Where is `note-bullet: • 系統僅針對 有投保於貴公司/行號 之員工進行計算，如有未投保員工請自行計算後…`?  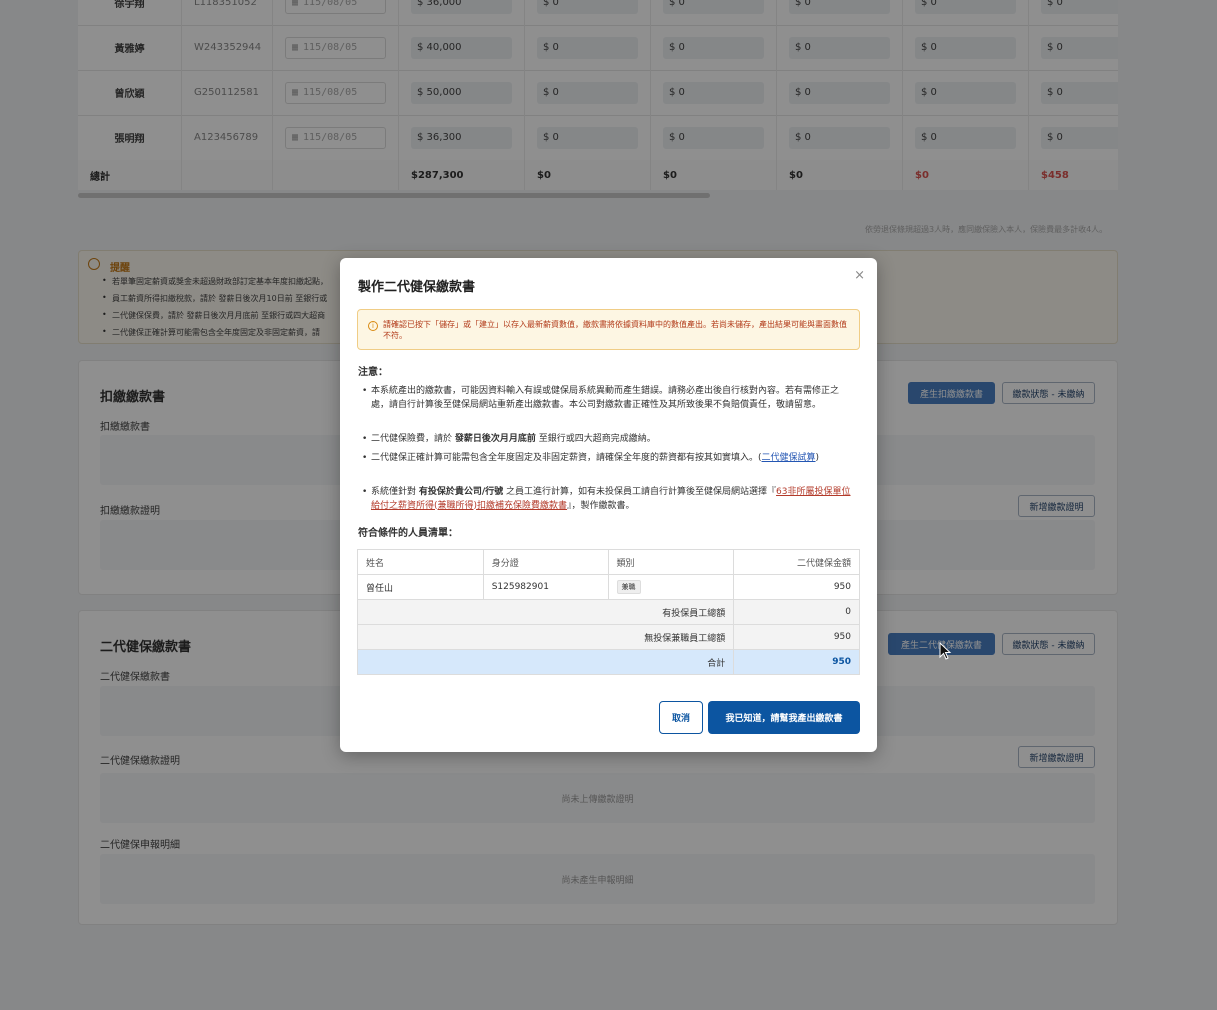
note-bullet: • 系統僅針對 有投保於貴公司/行號 之員工進行計算，如有未投保員工請自行計算後… is located at coordinates (606, 499).